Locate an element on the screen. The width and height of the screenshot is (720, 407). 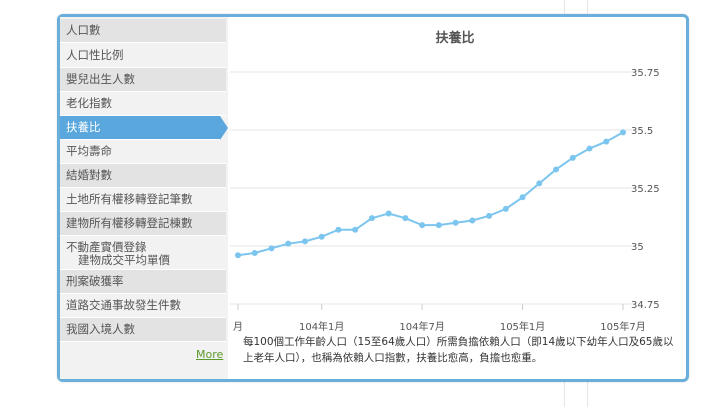
x-tick-label: 104年1月 is located at coordinates (321, 326).